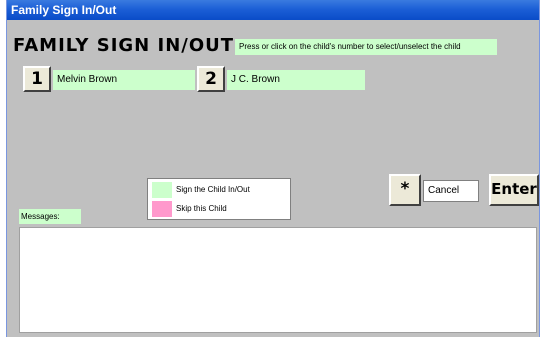 The width and height of the screenshot is (544, 337). I want to click on child-2-name: J C. Brown, so click(296, 80).